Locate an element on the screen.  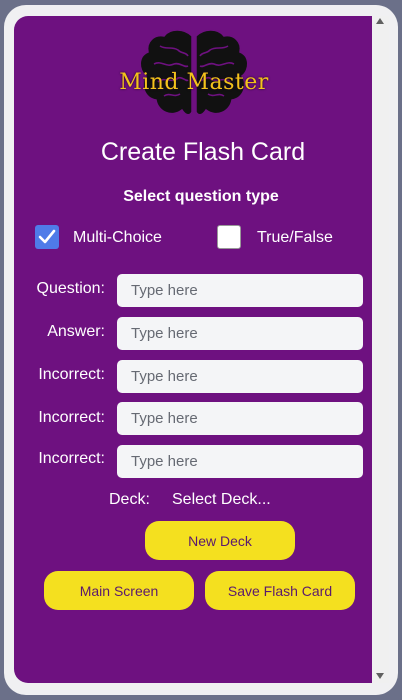
checkmark-icon is located at coordinates (47, 236).